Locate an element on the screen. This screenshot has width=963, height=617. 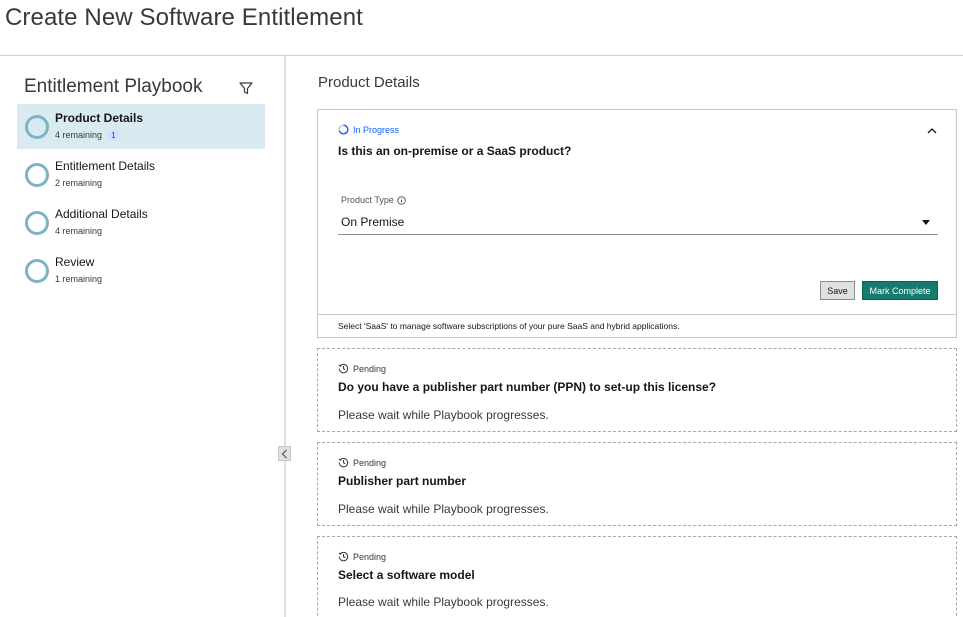
sidebar-item-label: Entitlement Details is located at coordinates (105, 166).